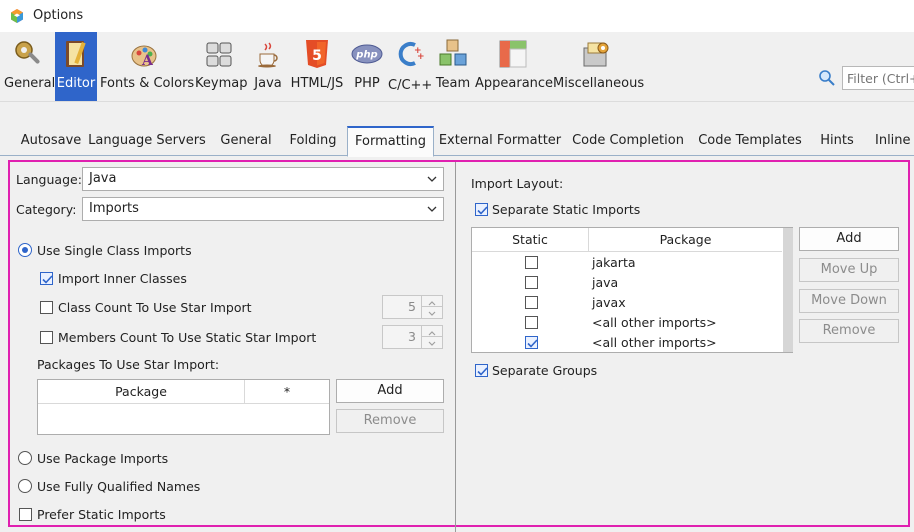 The image size is (914, 532). I want to click on title-bar: Options, so click(457, 16).